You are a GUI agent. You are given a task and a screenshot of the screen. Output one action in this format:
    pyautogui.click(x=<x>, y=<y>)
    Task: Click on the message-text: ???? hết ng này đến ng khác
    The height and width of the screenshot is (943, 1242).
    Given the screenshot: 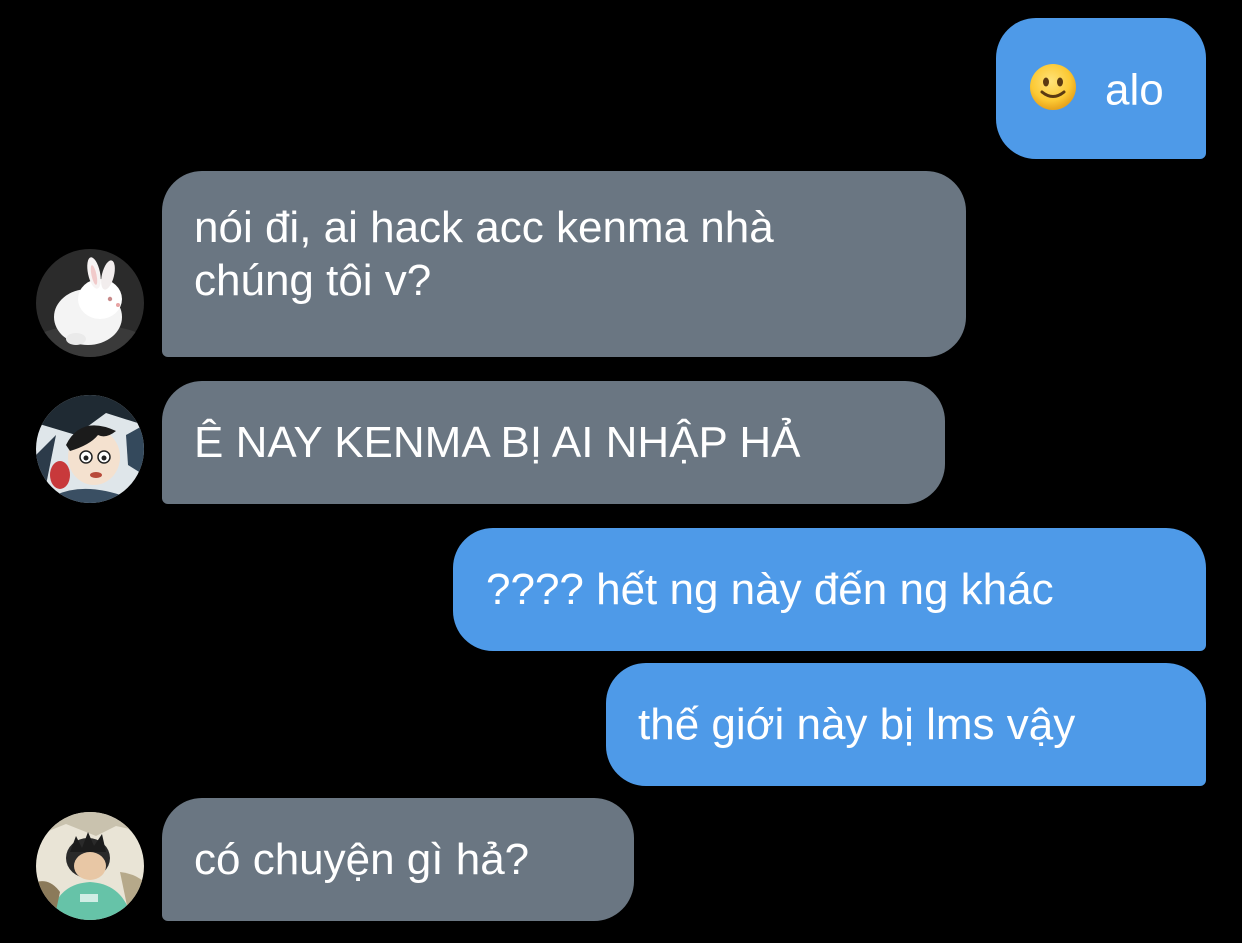 What is the action you would take?
    pyautogui.click(x=770, y=589)
    